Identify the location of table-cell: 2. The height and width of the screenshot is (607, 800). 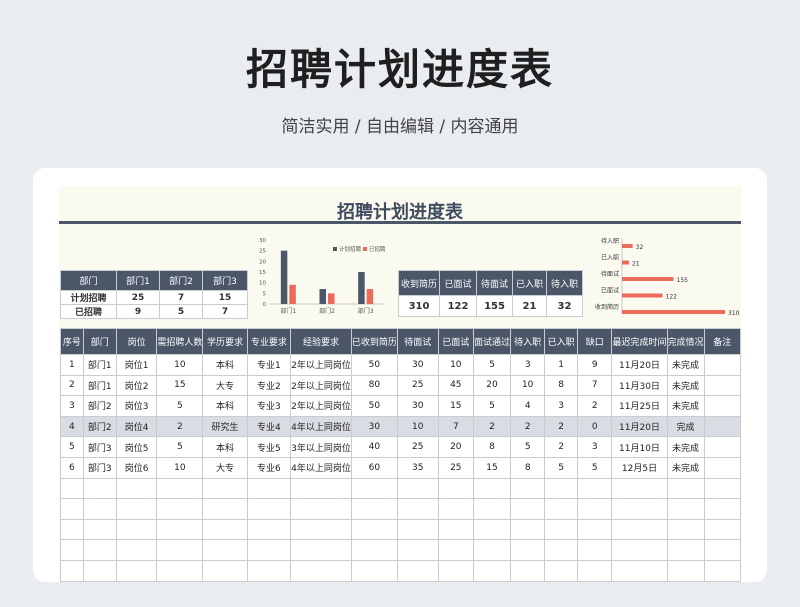
(594, 406).